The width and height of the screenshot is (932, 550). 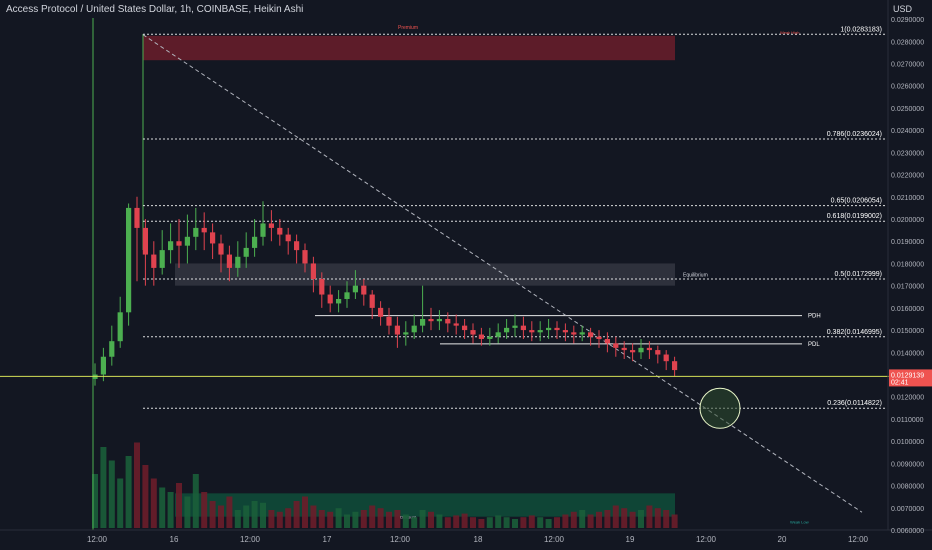 What do you see at coordinates (799, 522) in the screenshot?
I see `weak-low-label: Weak Low` at bounding box center [799, 522].